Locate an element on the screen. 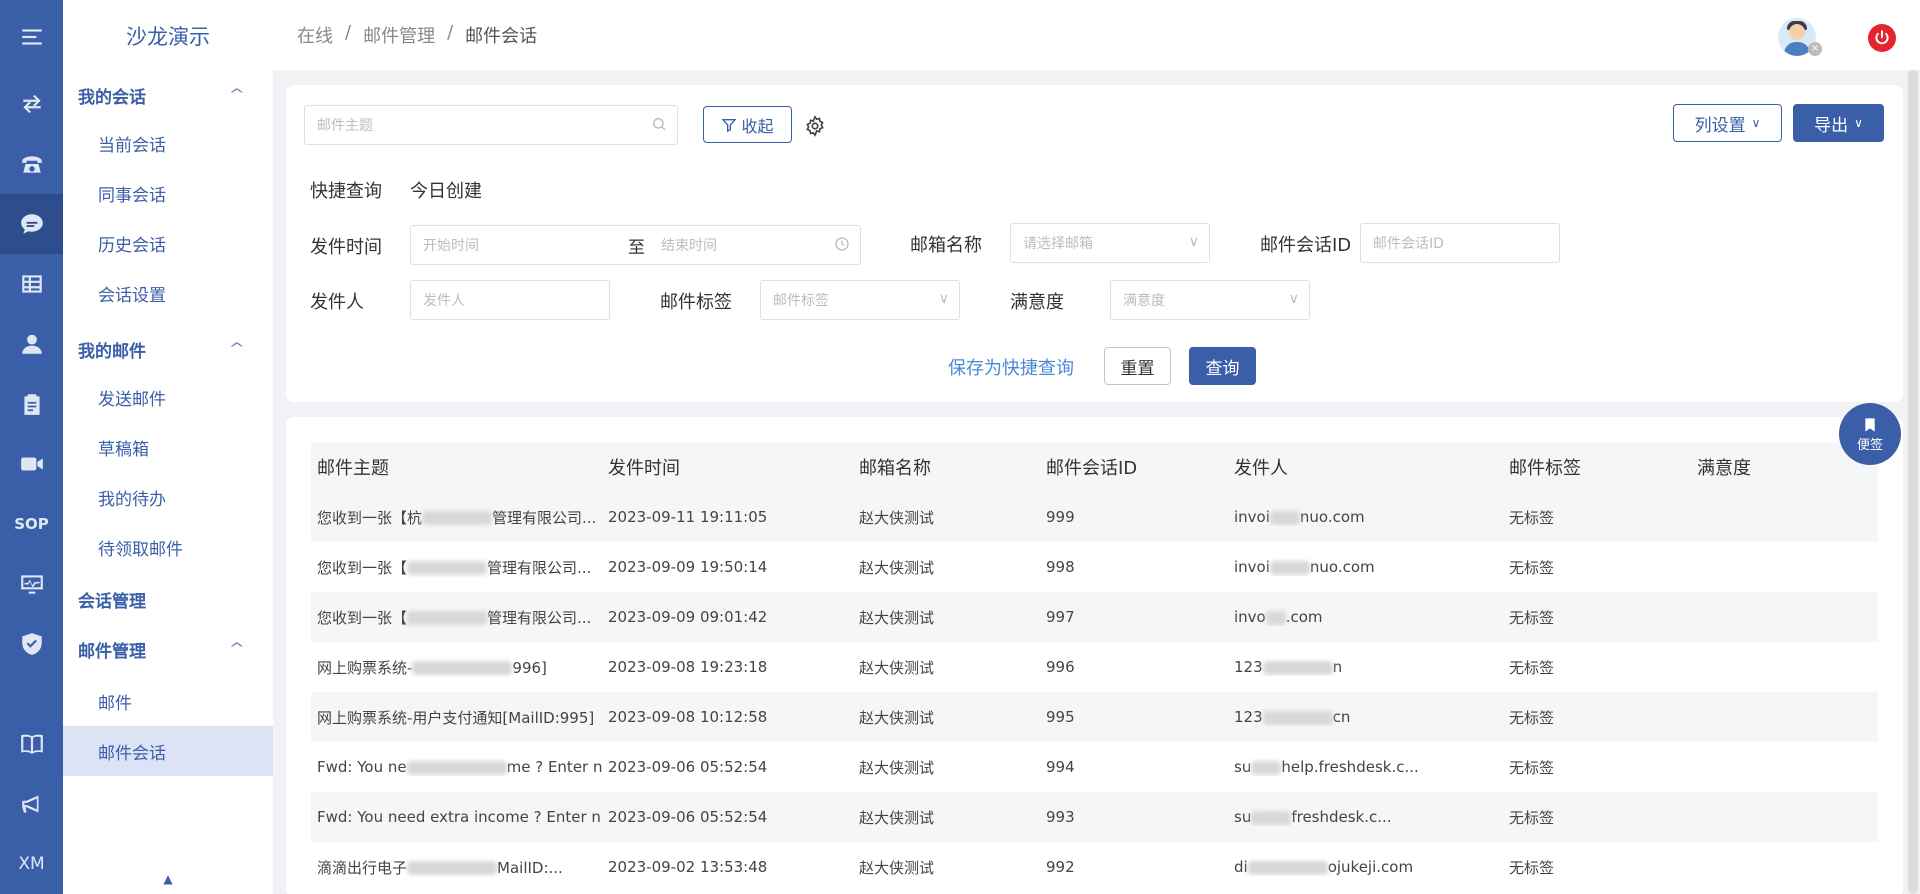  sticky-note-button: 便签 is located at coordinates (1870, 434).